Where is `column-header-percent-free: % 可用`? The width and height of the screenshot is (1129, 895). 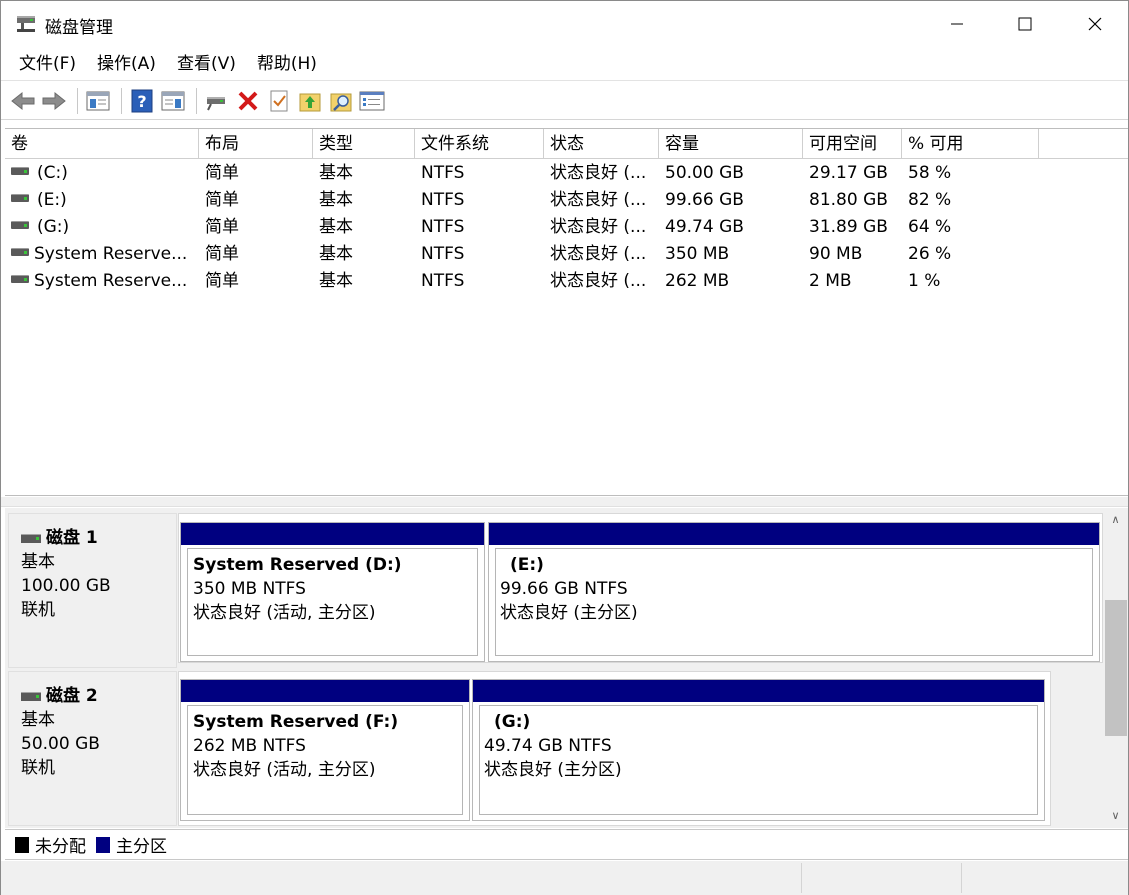 column-header-percent-free: % 可用 is located at coordinates (970, 144).